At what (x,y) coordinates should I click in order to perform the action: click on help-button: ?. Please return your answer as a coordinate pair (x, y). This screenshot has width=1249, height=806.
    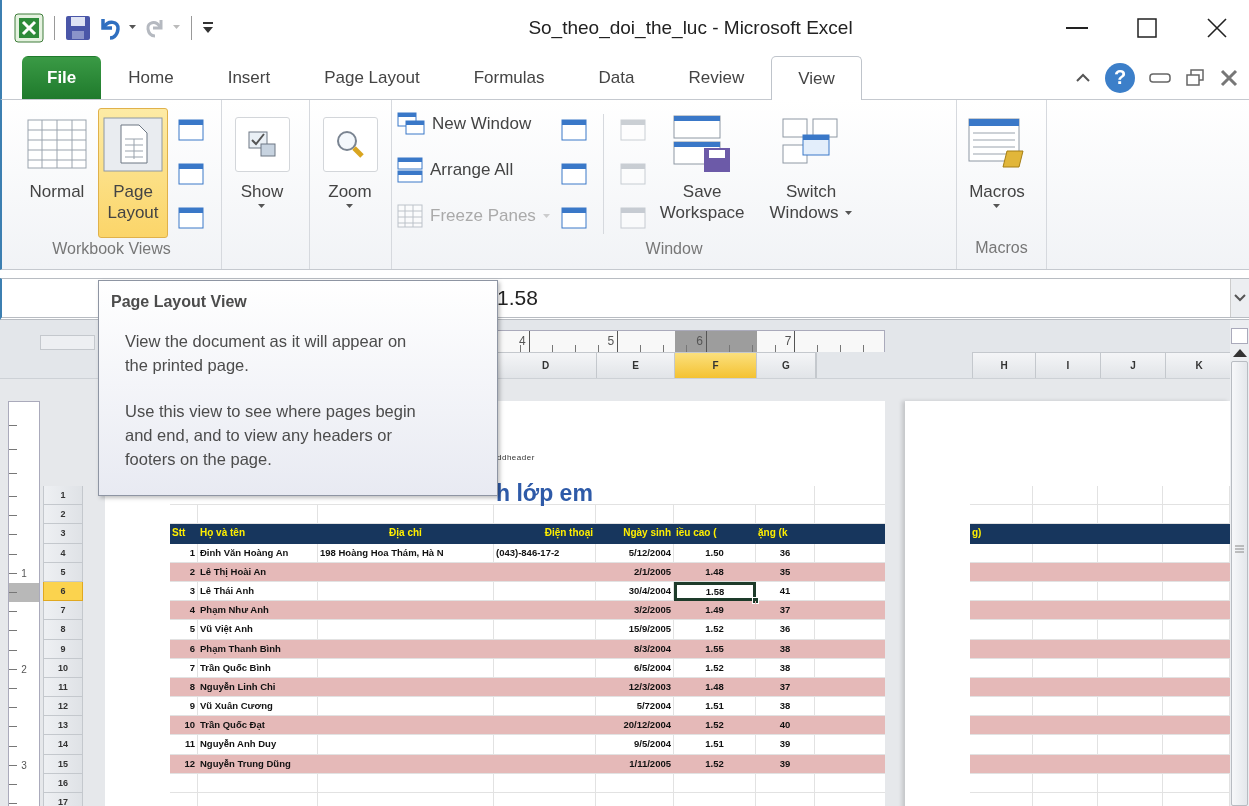
    Looking at the image, I should click on (1120, 77).